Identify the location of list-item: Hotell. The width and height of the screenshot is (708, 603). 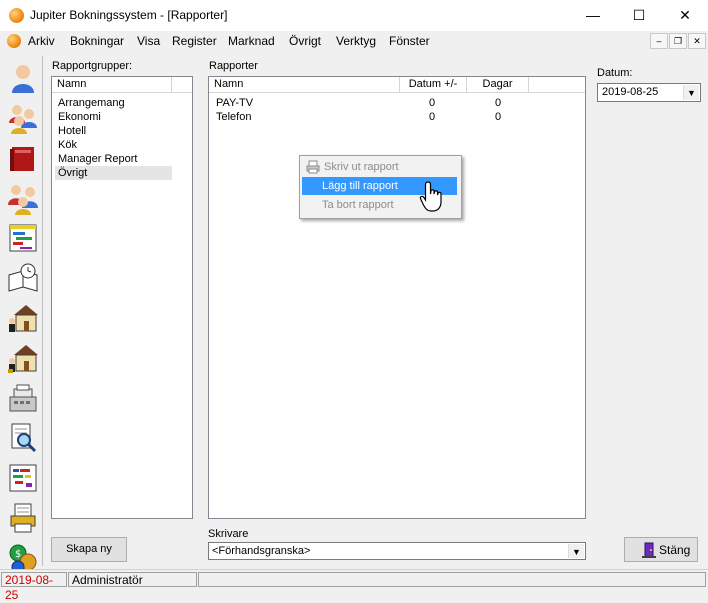
(115, 131).